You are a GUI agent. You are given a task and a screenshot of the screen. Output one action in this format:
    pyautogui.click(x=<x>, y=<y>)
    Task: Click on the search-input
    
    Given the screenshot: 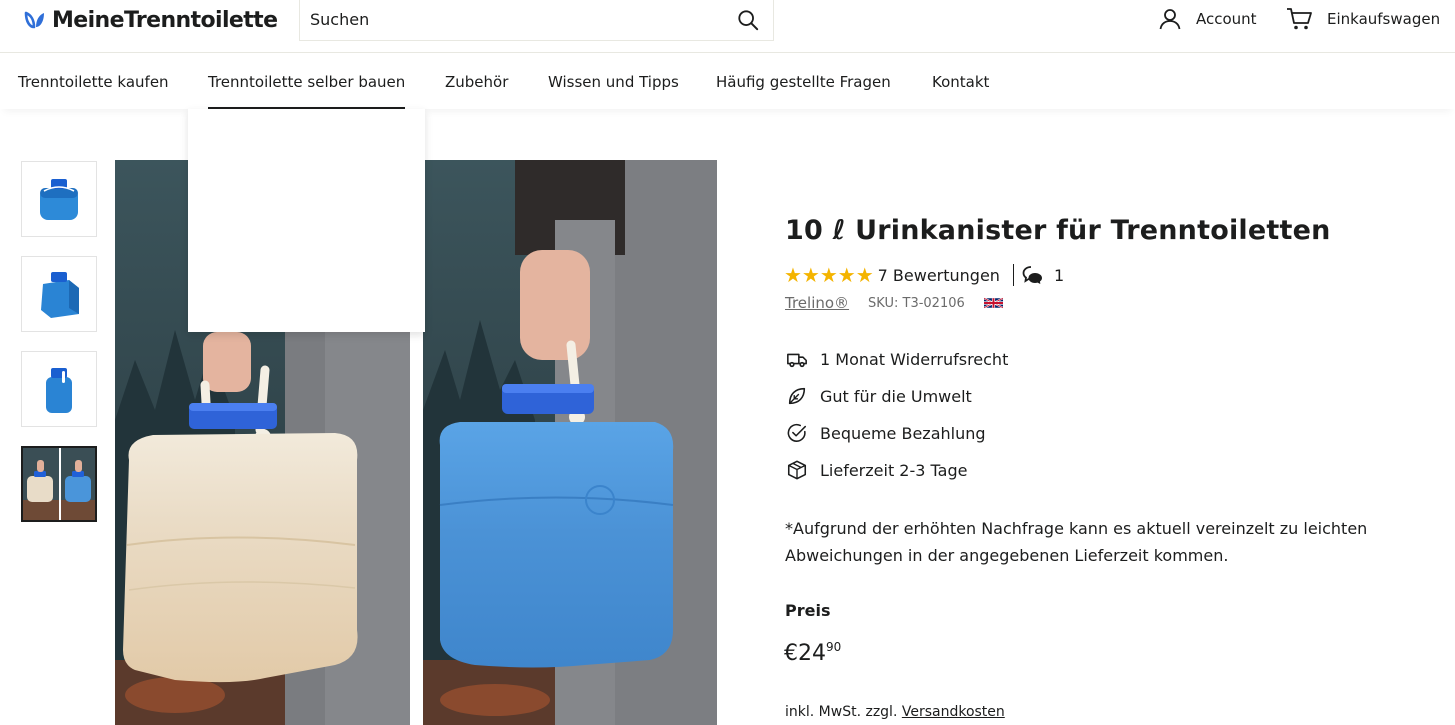 What is the action you would take?
    pyautogui.click(x=511, y=19)
    